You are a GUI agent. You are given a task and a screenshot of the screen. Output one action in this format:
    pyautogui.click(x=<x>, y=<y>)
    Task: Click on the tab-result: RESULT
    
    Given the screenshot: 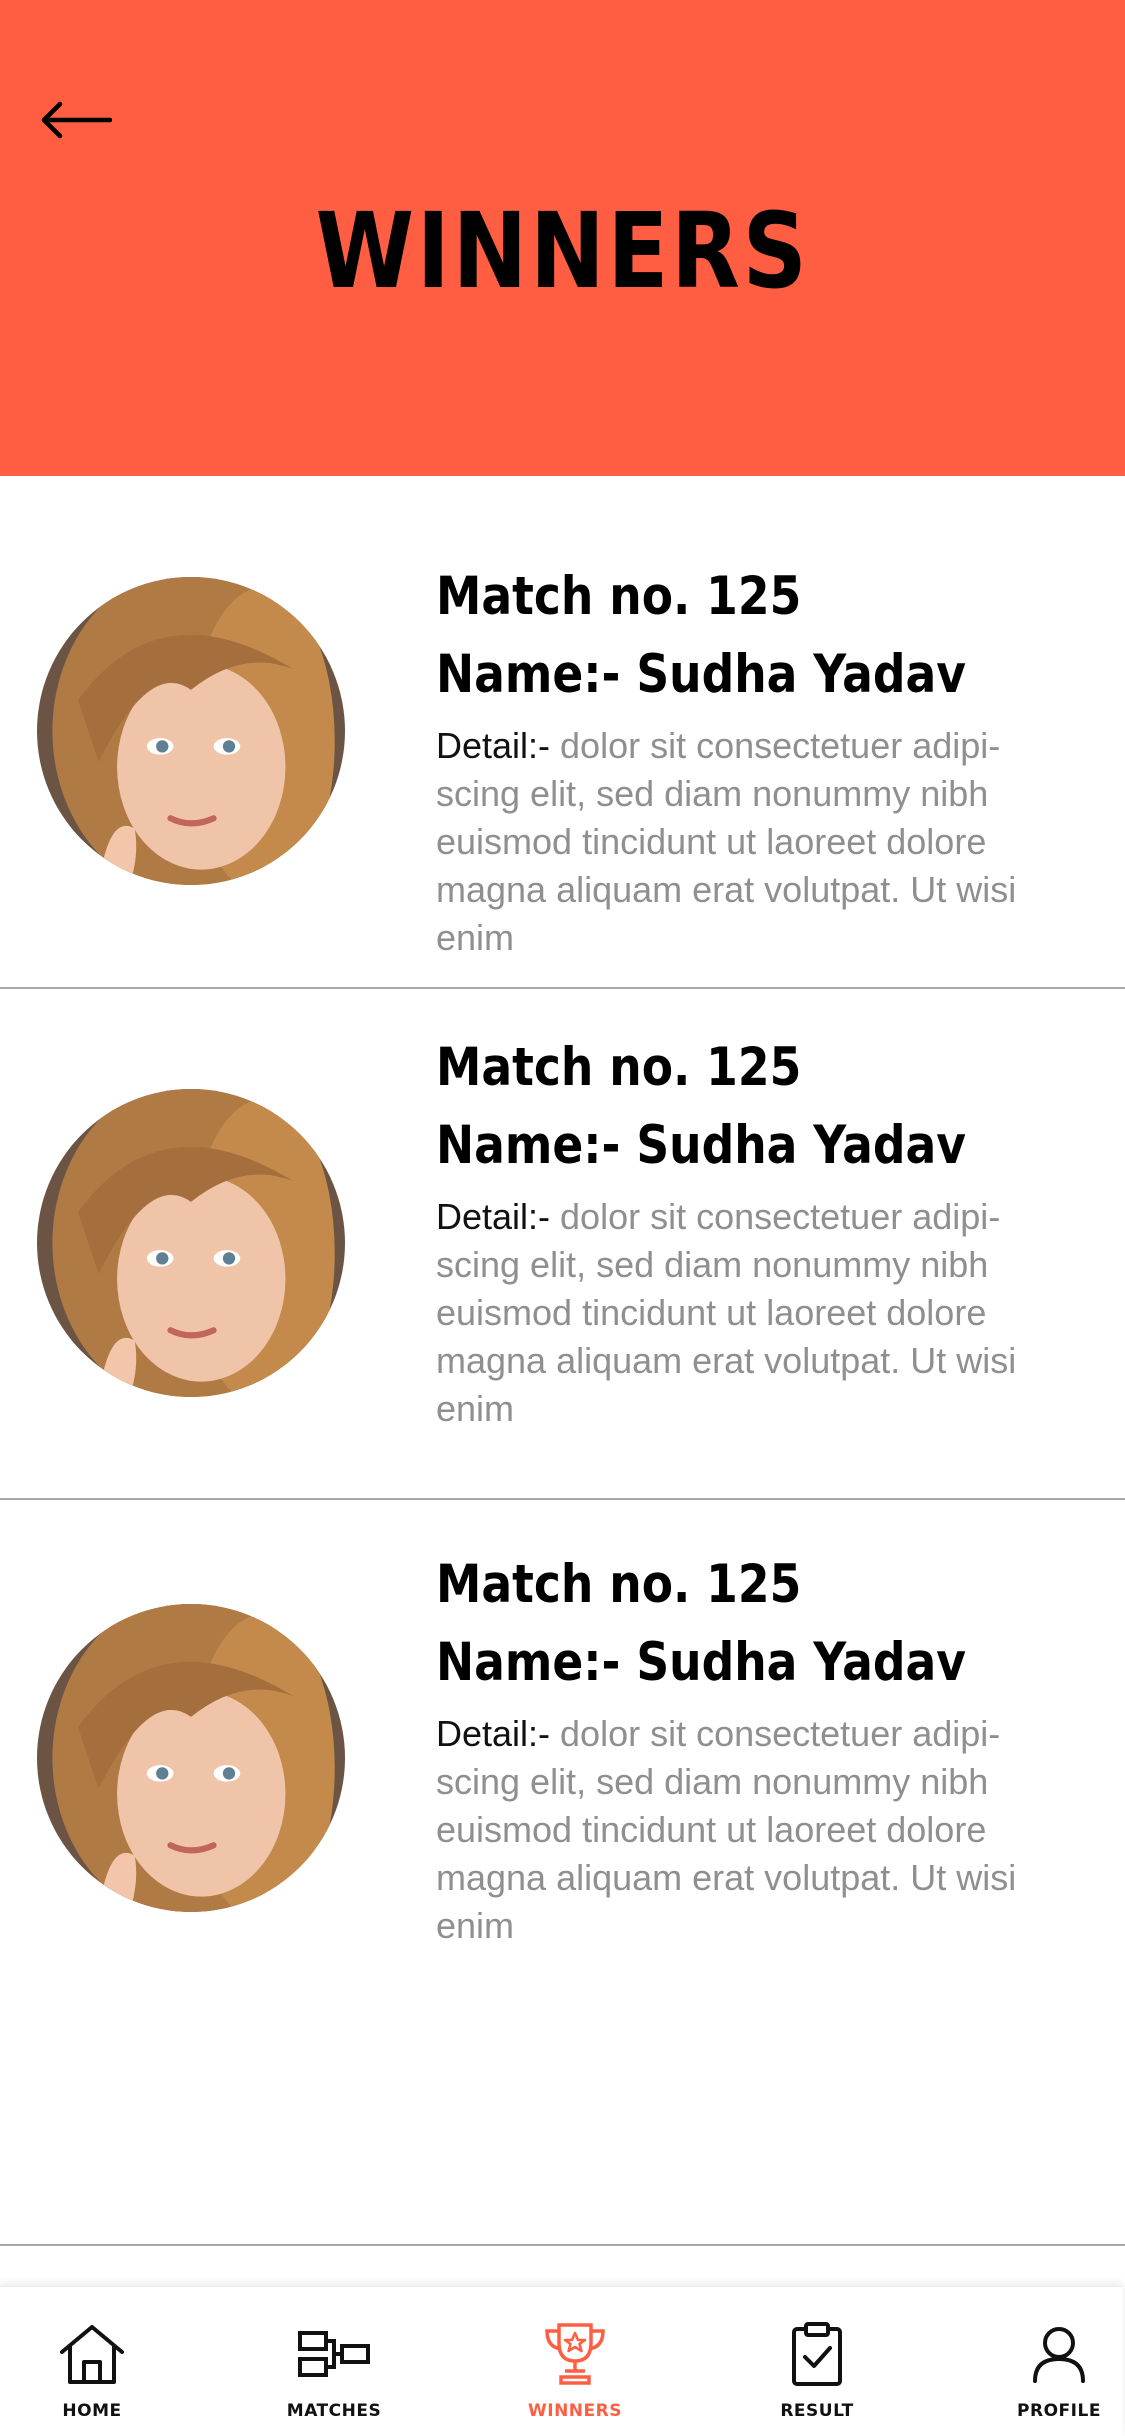 What is the action you would take?
    pyautogui.click(x=817, y=2361)
    